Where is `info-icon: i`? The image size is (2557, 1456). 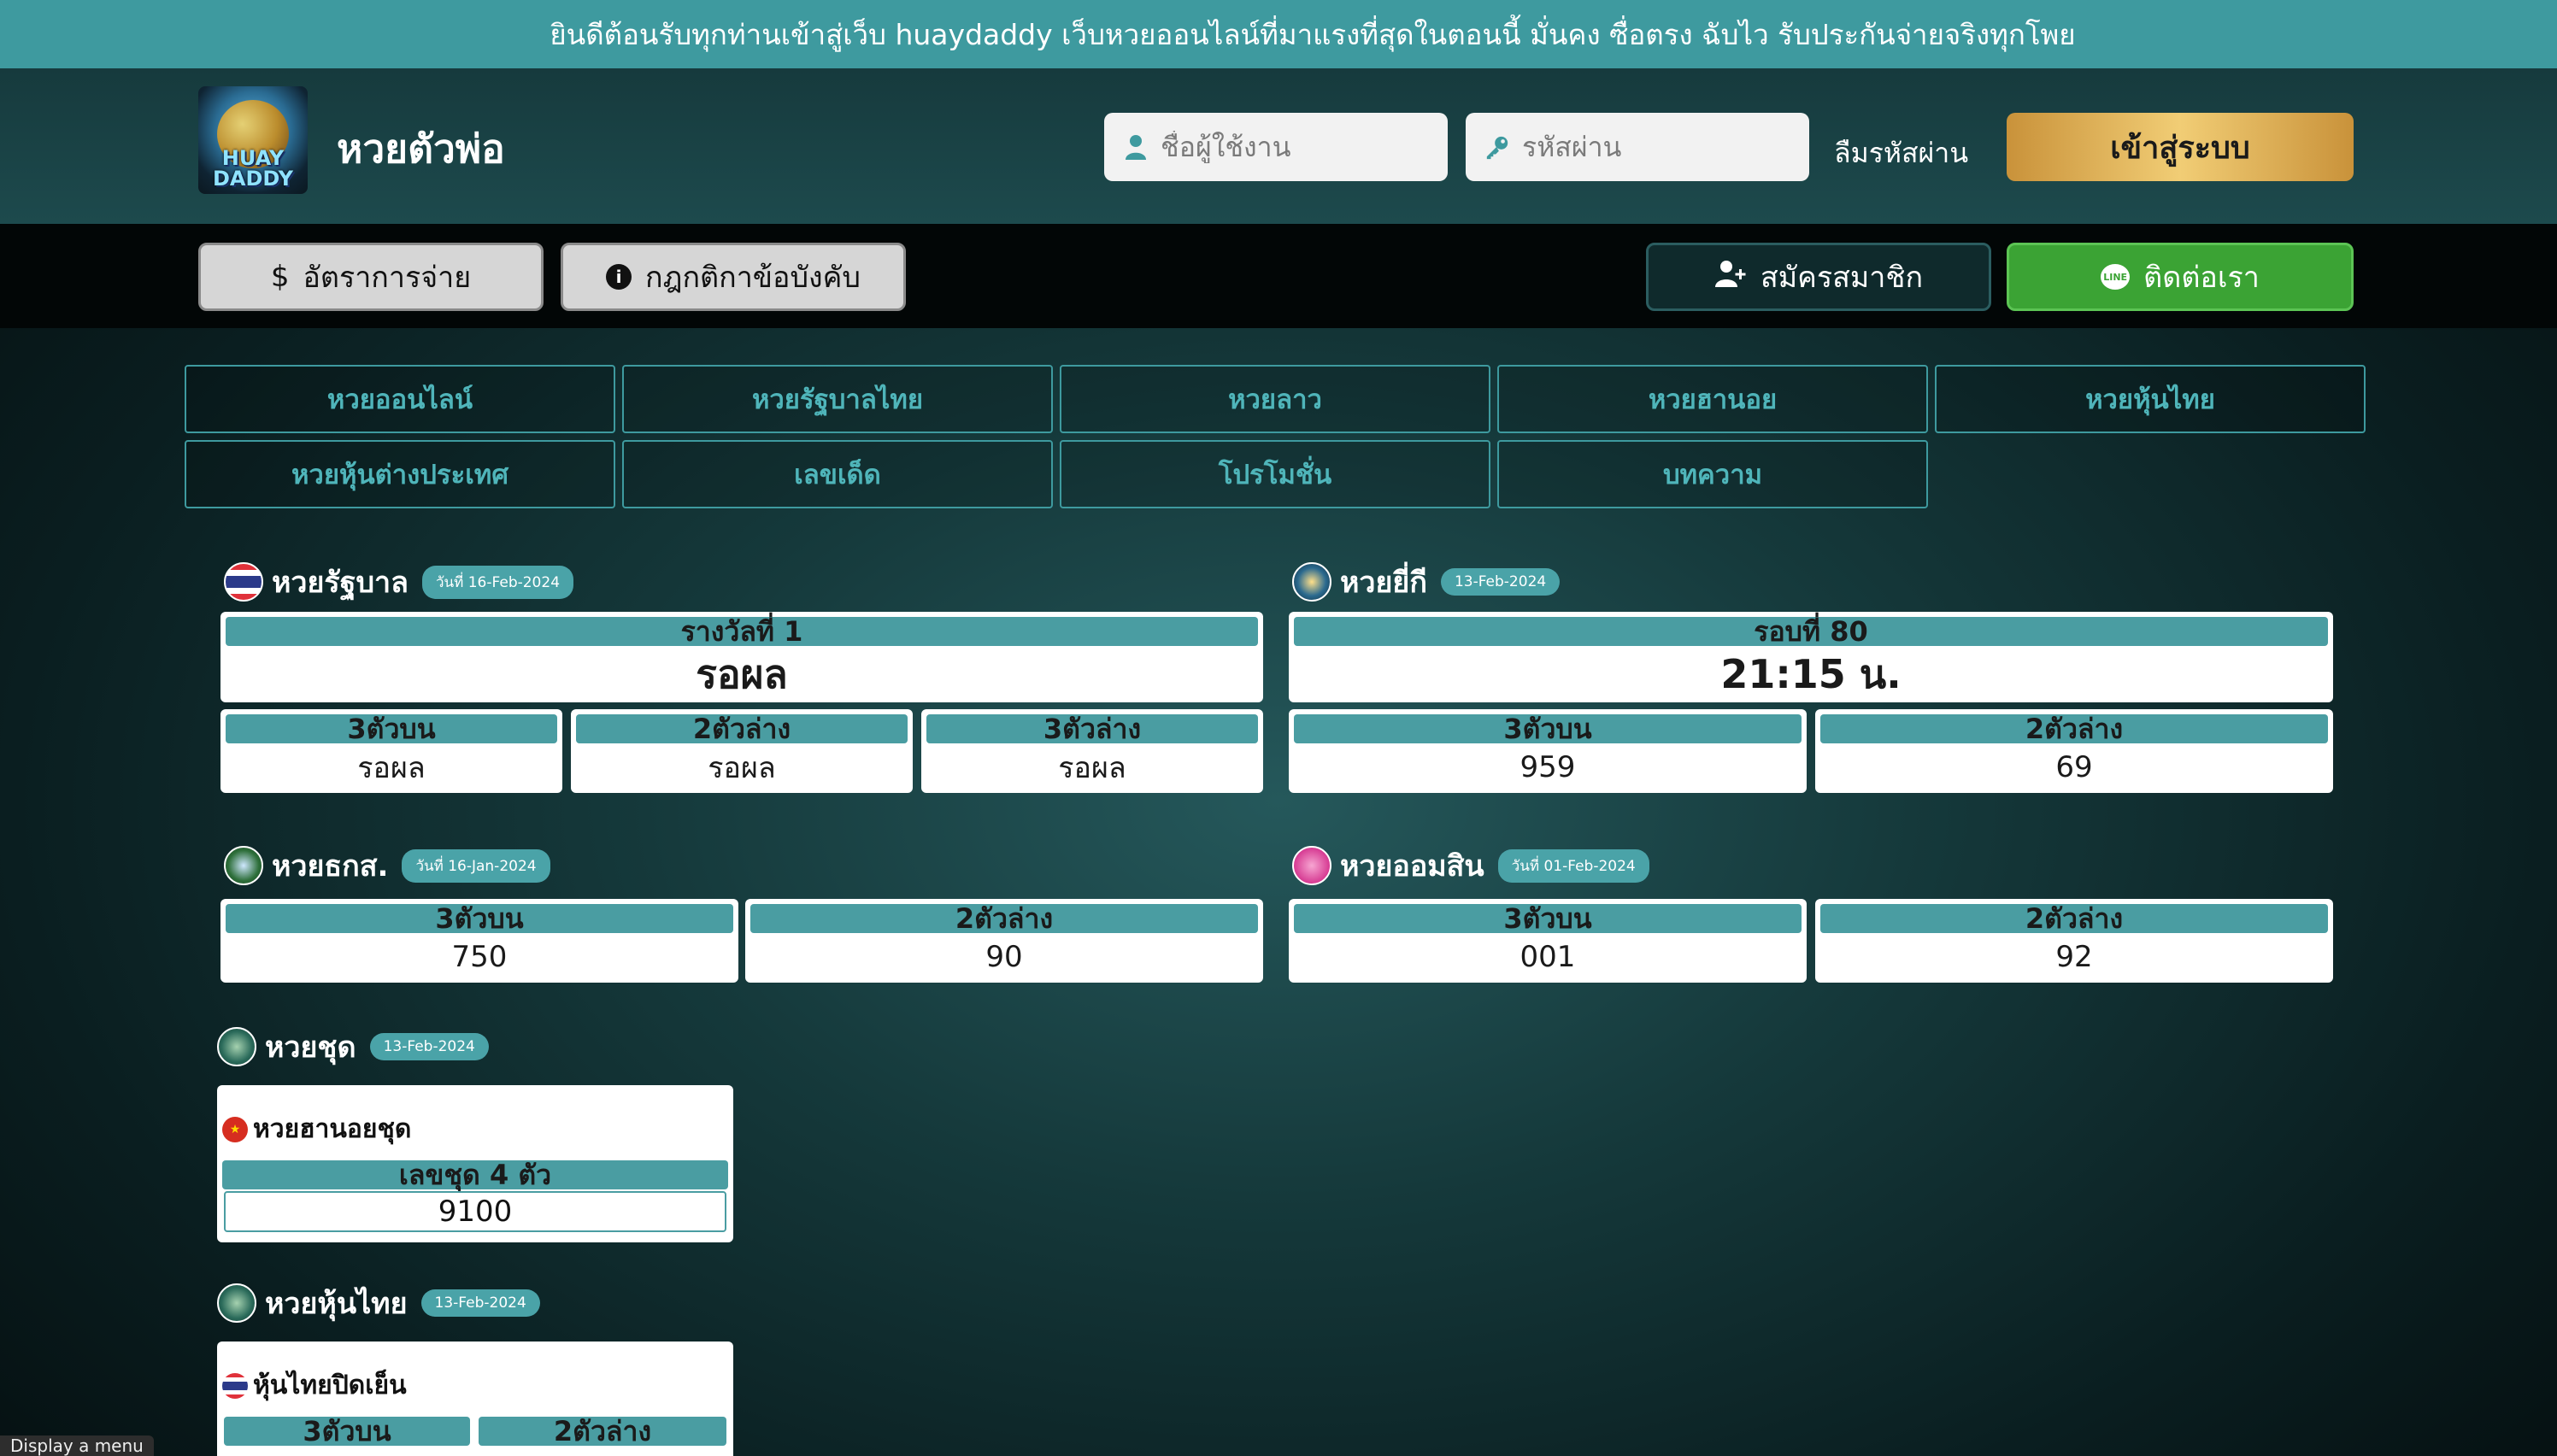
info-icon: i is located at coordinates (619, 277).